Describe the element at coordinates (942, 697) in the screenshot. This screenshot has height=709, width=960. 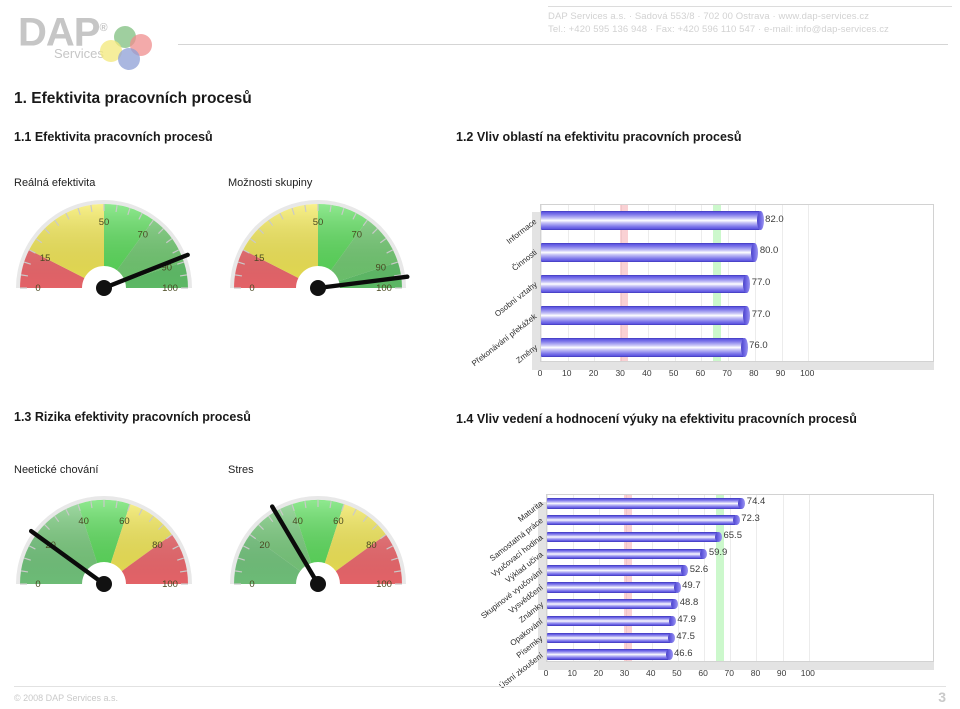
I see `footer-page-number: 3` at that location.